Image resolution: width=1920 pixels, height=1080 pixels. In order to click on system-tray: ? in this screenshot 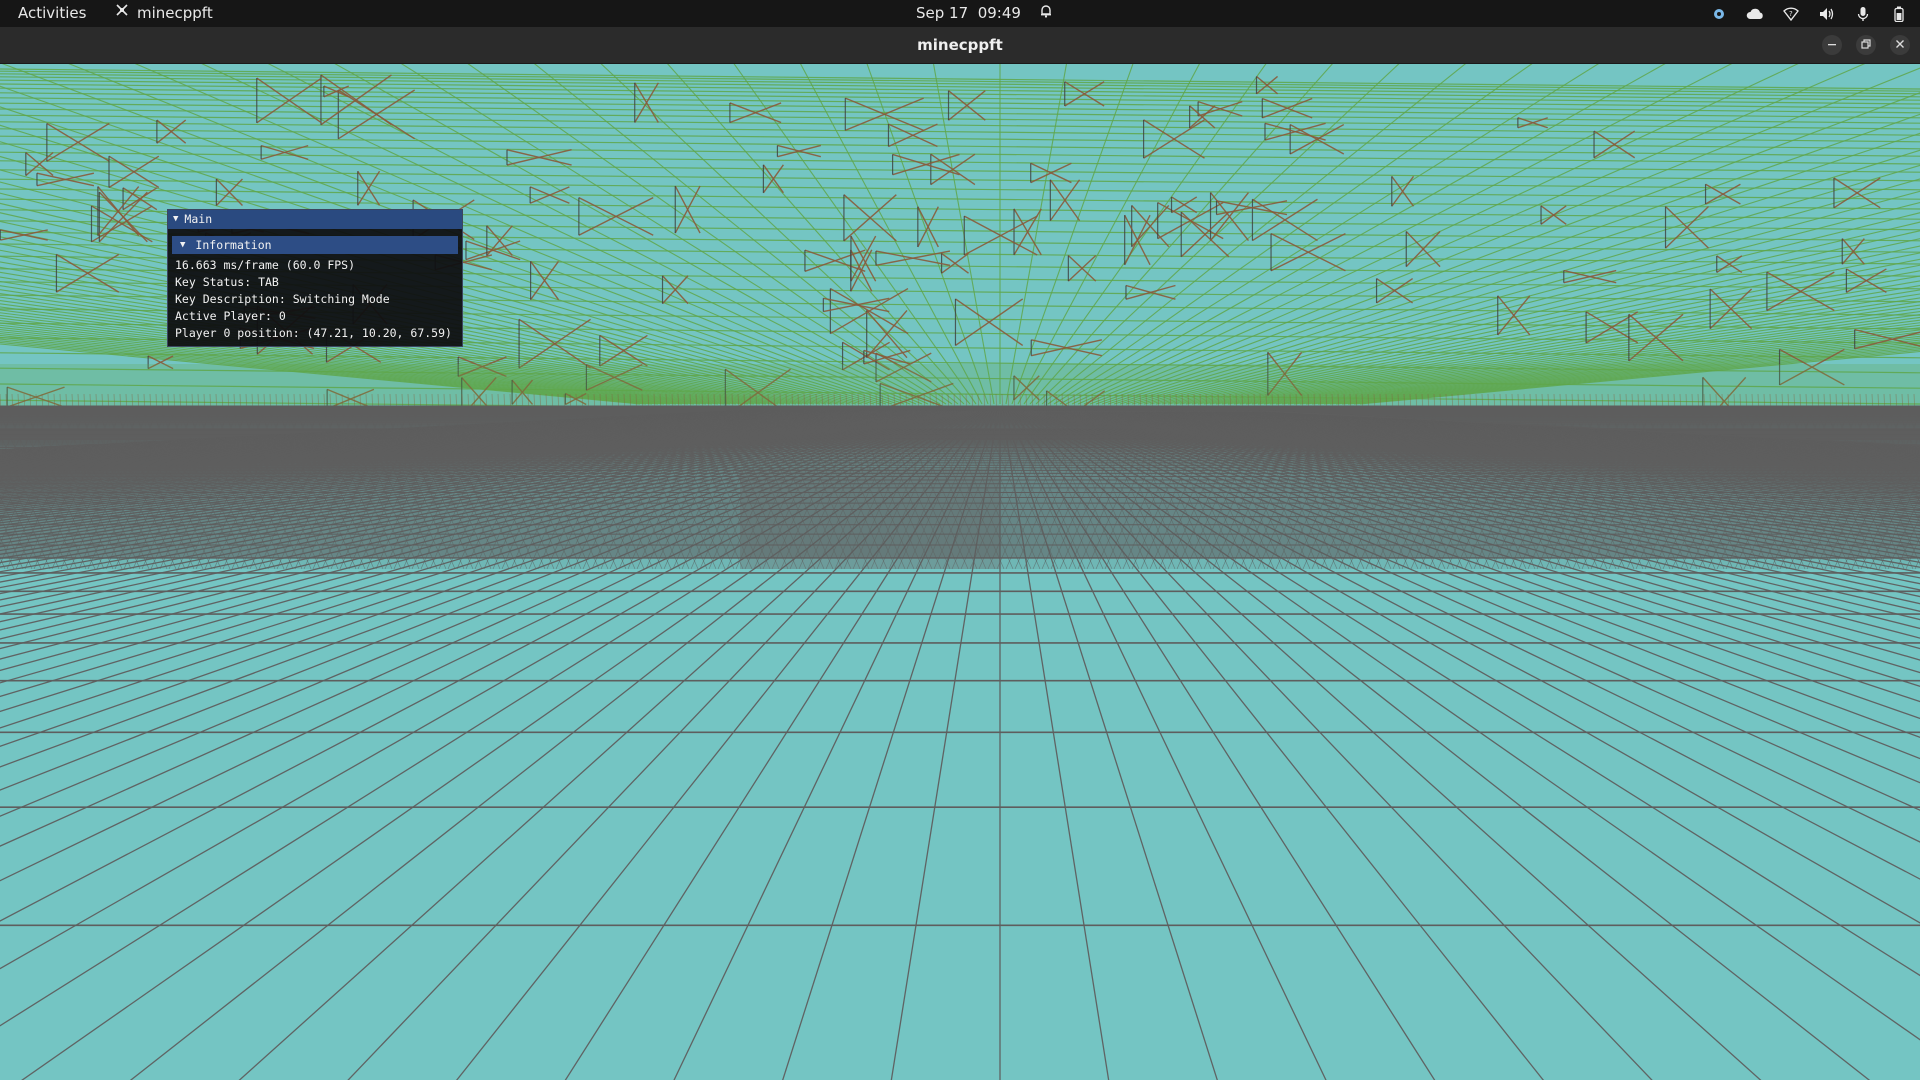, I will do `click(1809, 13)`.